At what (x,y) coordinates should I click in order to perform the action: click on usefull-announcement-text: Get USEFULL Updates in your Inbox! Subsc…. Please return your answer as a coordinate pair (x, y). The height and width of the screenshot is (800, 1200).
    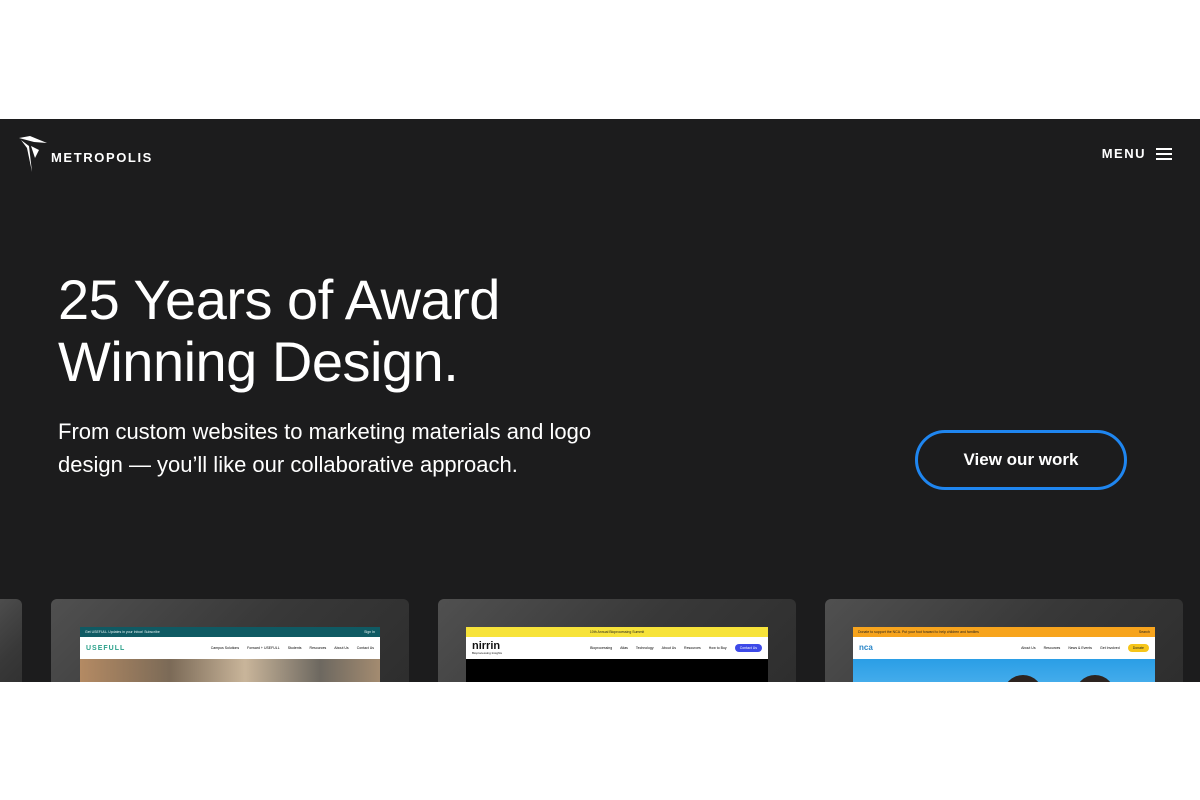
    Looking at the image, I should click on (122, 632).